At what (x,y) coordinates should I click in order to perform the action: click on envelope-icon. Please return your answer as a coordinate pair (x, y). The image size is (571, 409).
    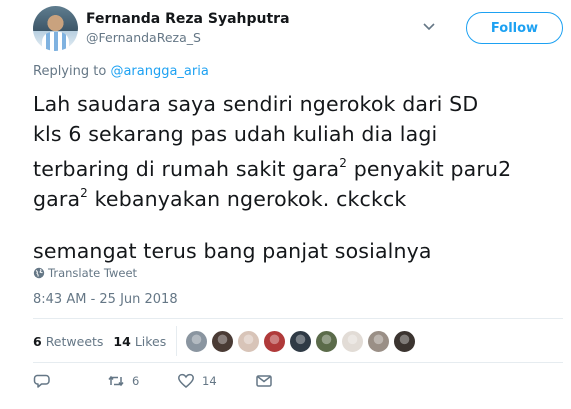
    Looking at the image, I should click on (264, 381).